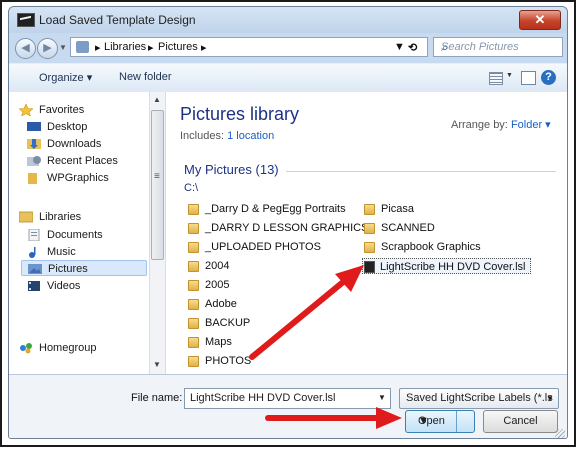 Image resolution: width=576 pixels, height=449 pixels. Describe the element at coordinates (65, 77) in the screenshot. I see `organize-menu: Organize ▾` at that location.